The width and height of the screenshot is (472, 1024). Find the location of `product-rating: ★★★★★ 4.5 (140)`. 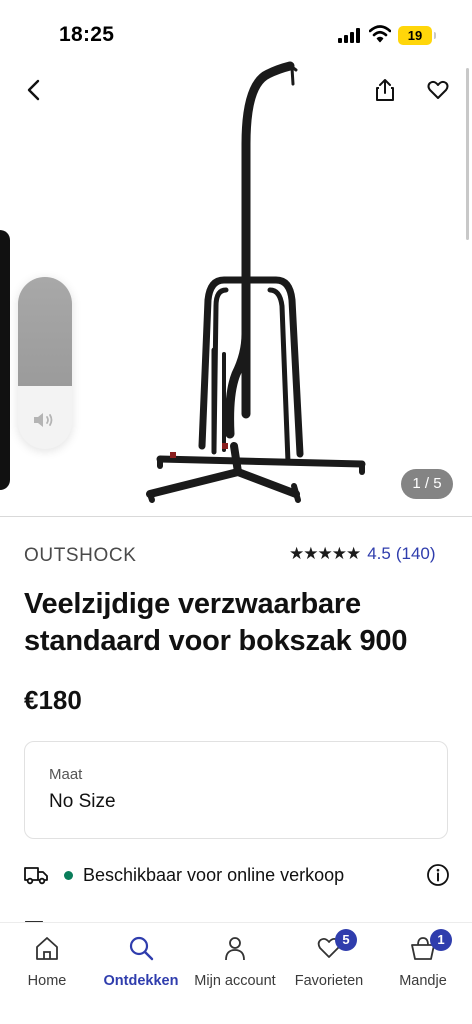

product-rating: ★★★★★ 4.5 (140) is located at coordinates (362, 554).